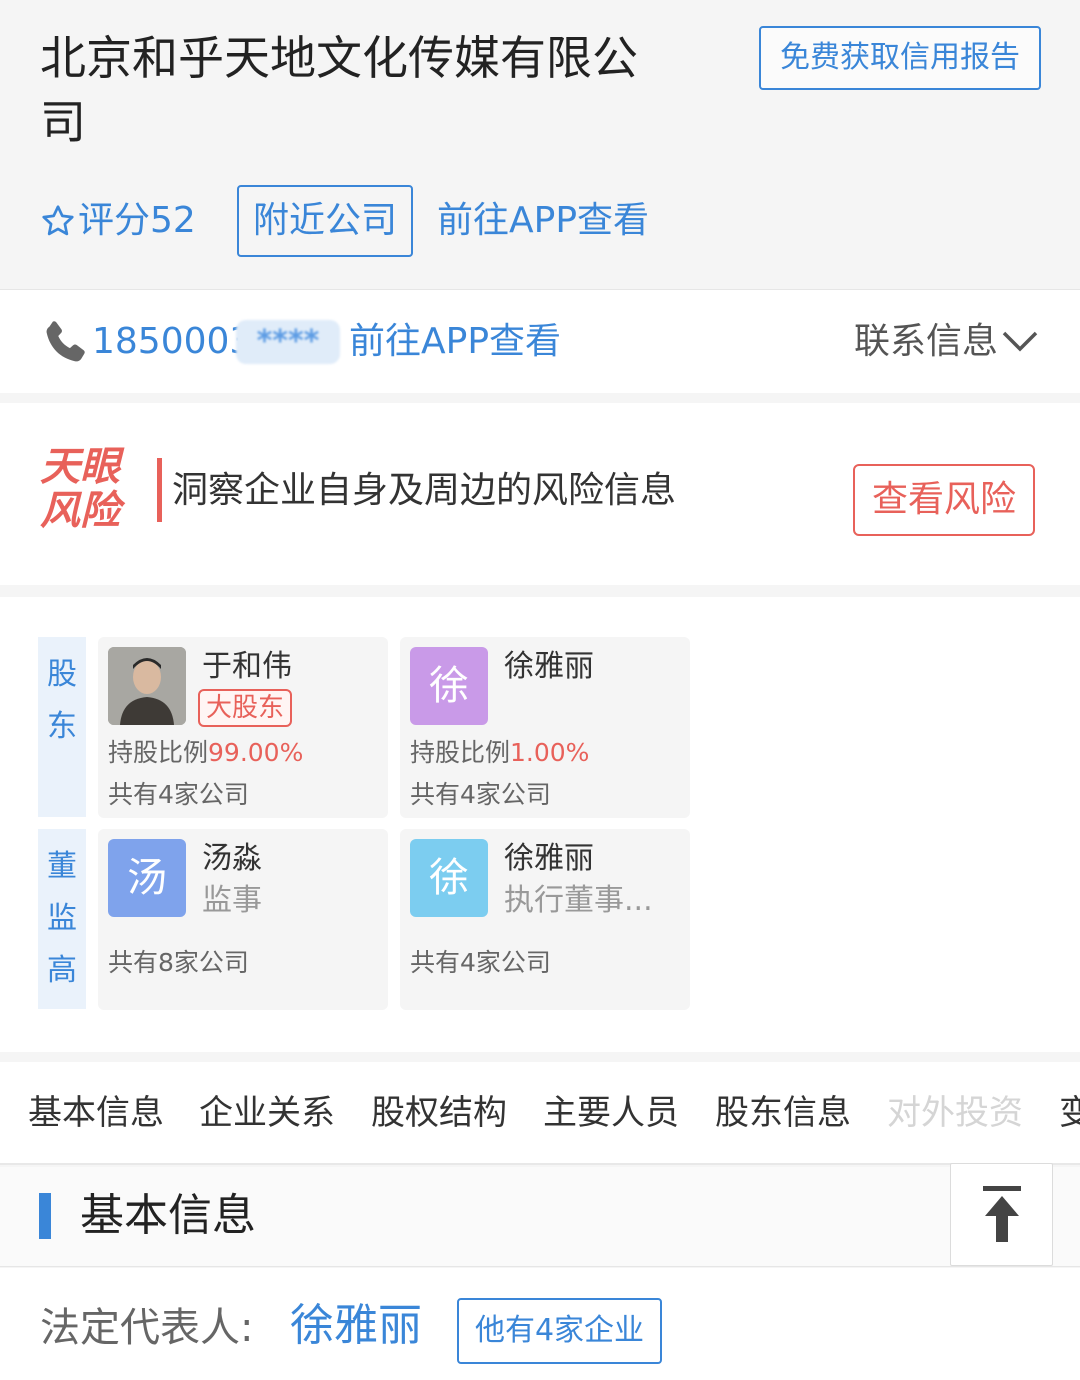 The image size is (1080, 1380). What do you see at coordinates (147, 1328) in the screenshot?
I see `legal-rep-label: 法定代表人:` at bounding box center [147, 1328].